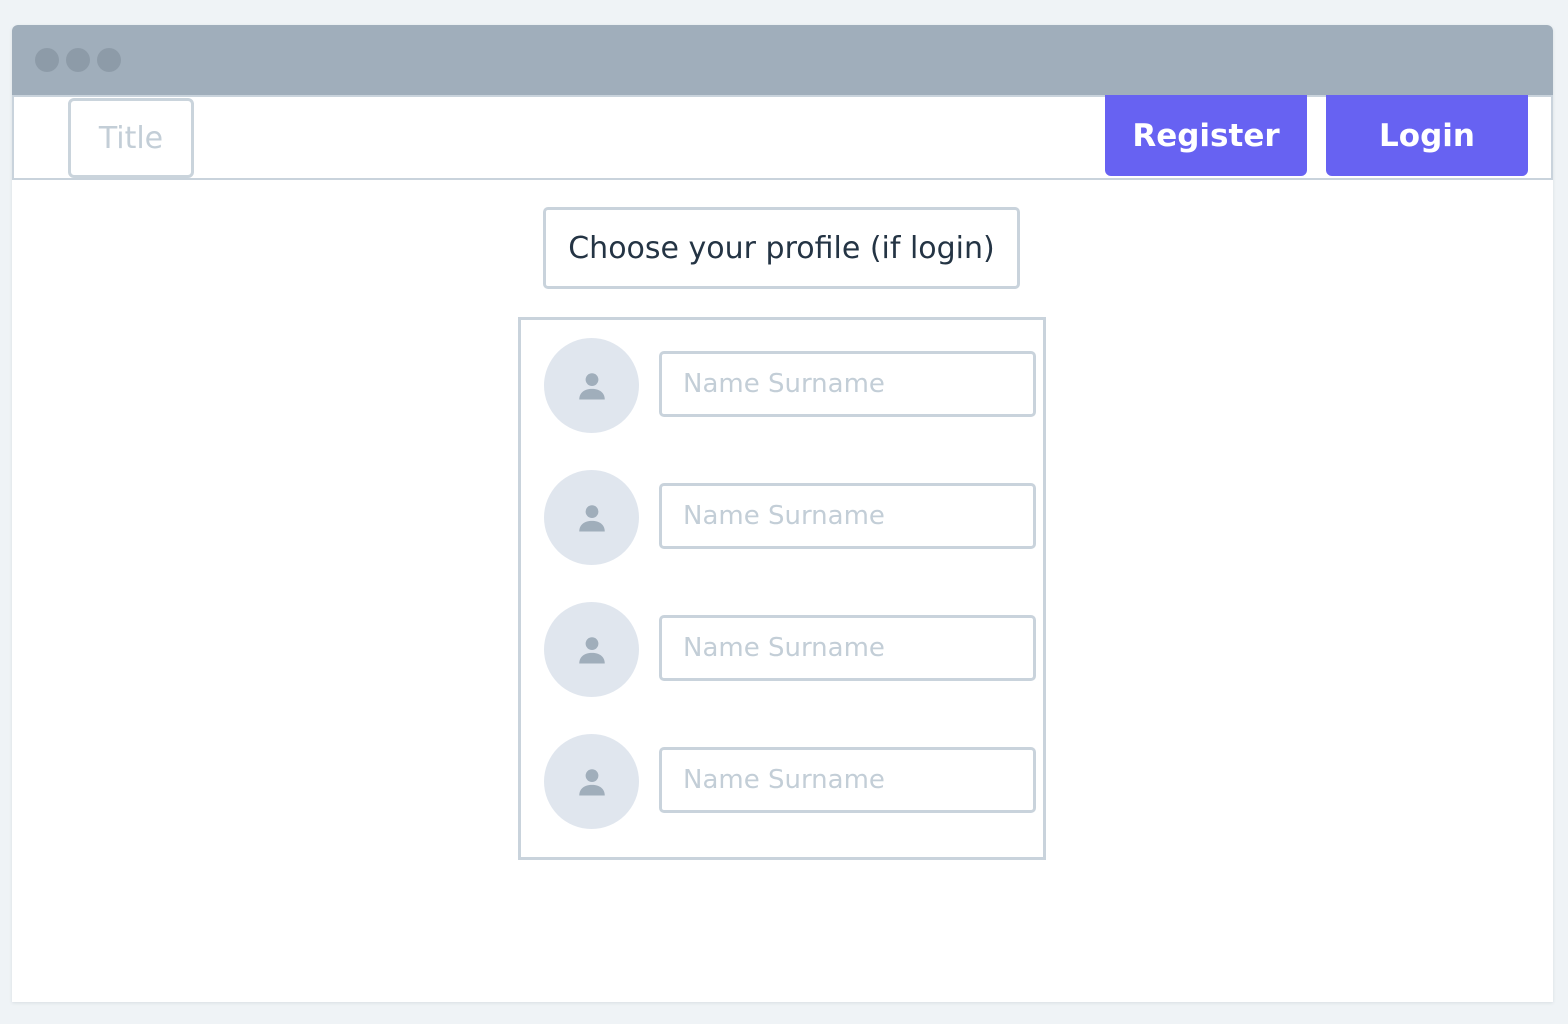 The height and width of the screenshot is (1024, 1568). What do you see at coordinates (109, 60) in the screenshot?
I see `window-maximize-dot` at bounding box center [109, 60].